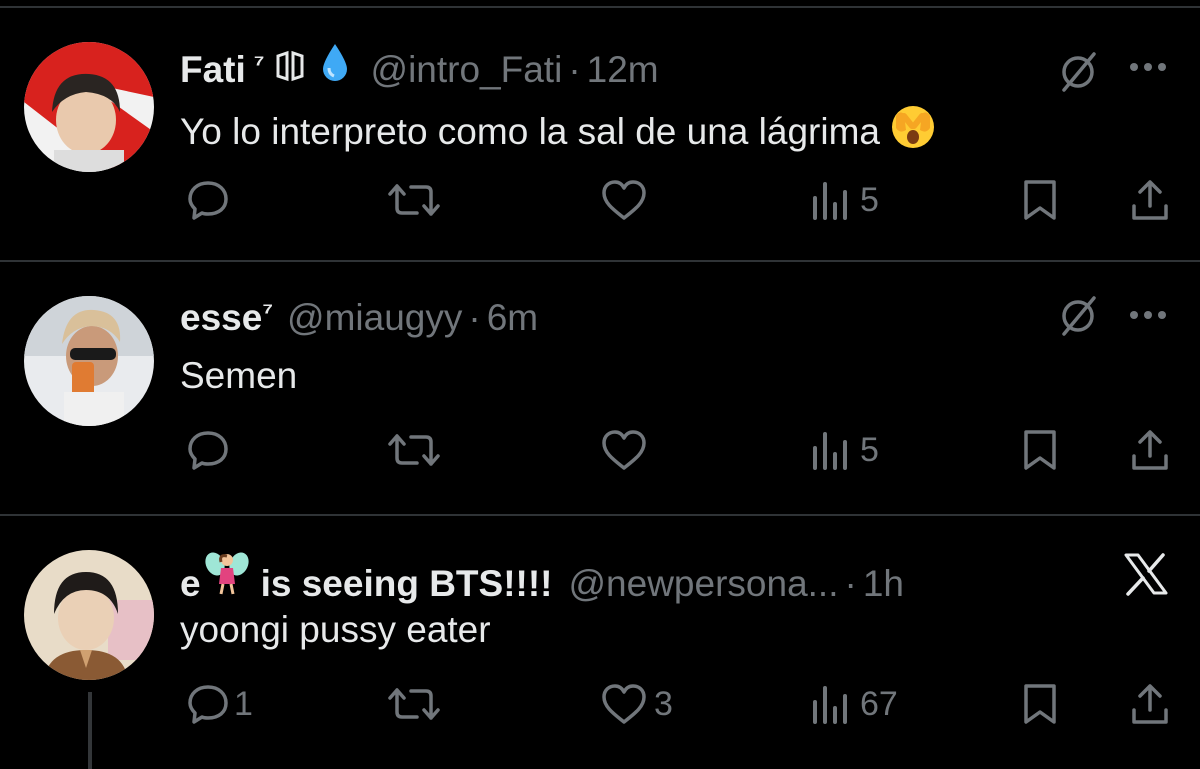  I want to click on author-name-prefix: e, so click(190, 584).